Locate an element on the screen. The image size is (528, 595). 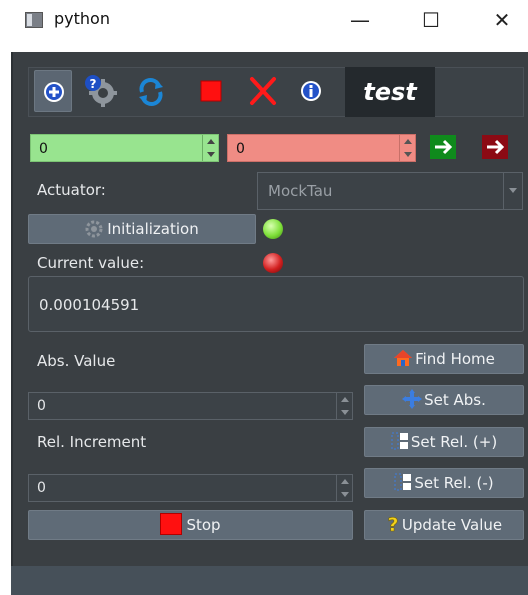
window-title: python is located at coordinates (82, 18).